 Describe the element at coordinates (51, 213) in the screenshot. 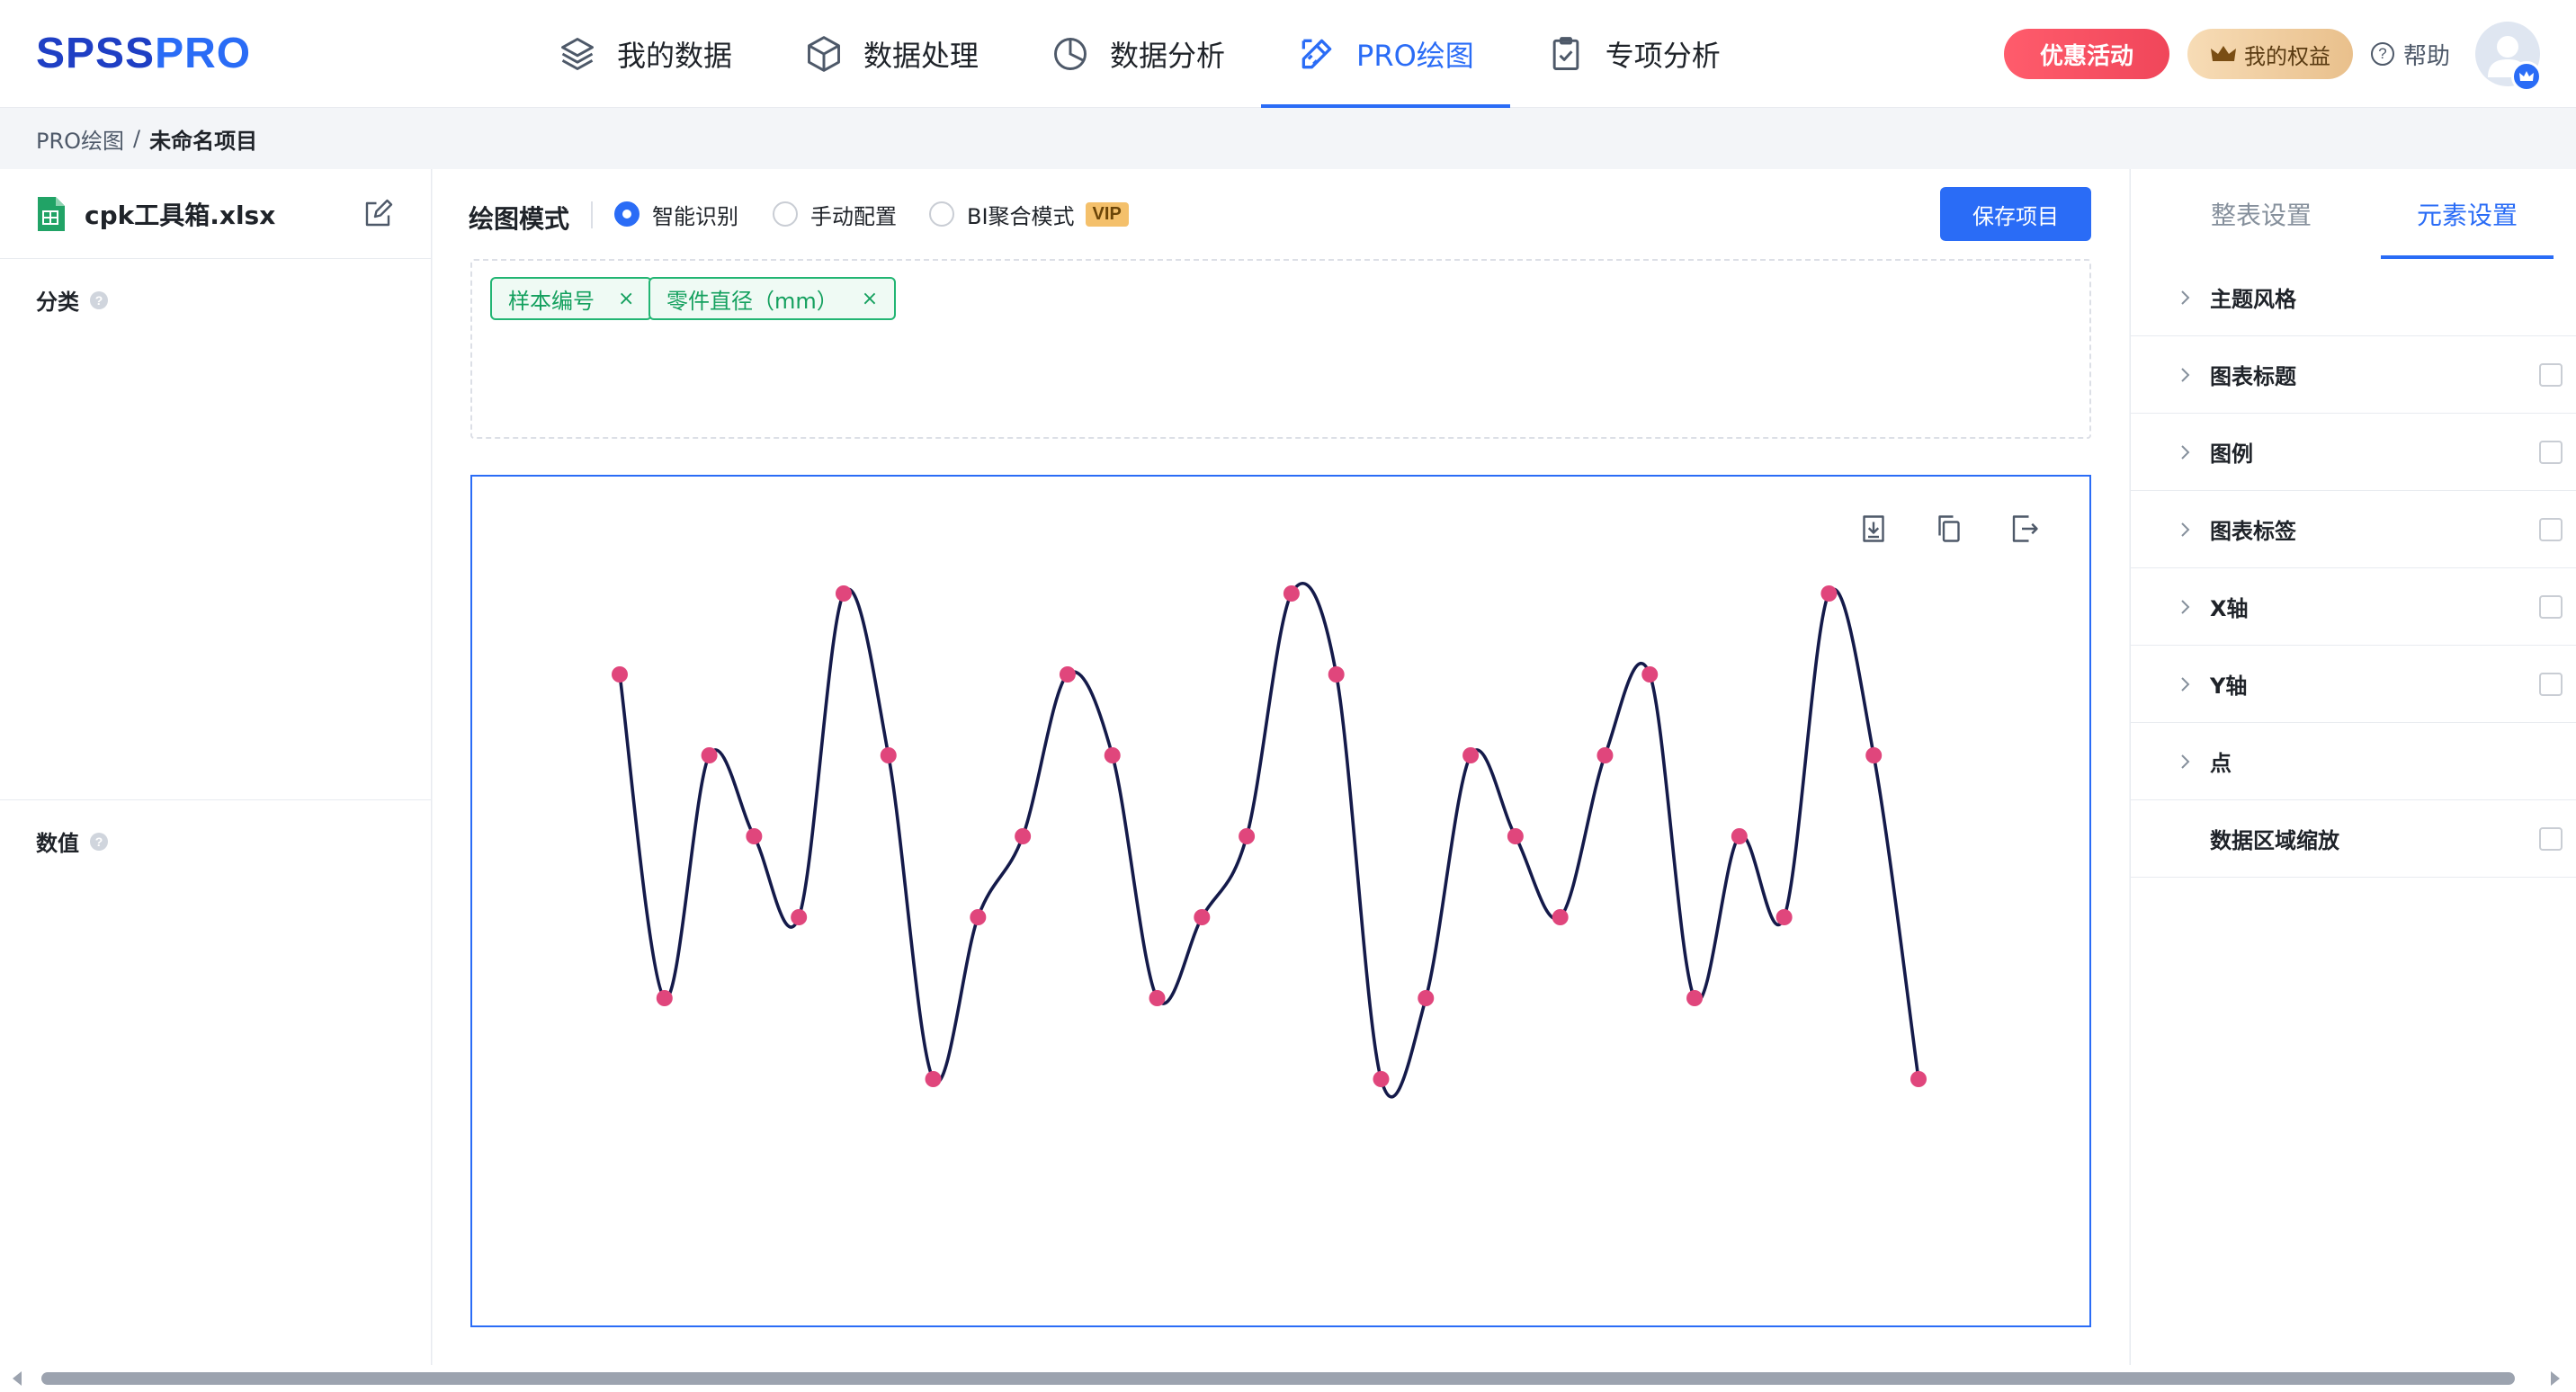

I see `spreadsheet-icon` at that location.